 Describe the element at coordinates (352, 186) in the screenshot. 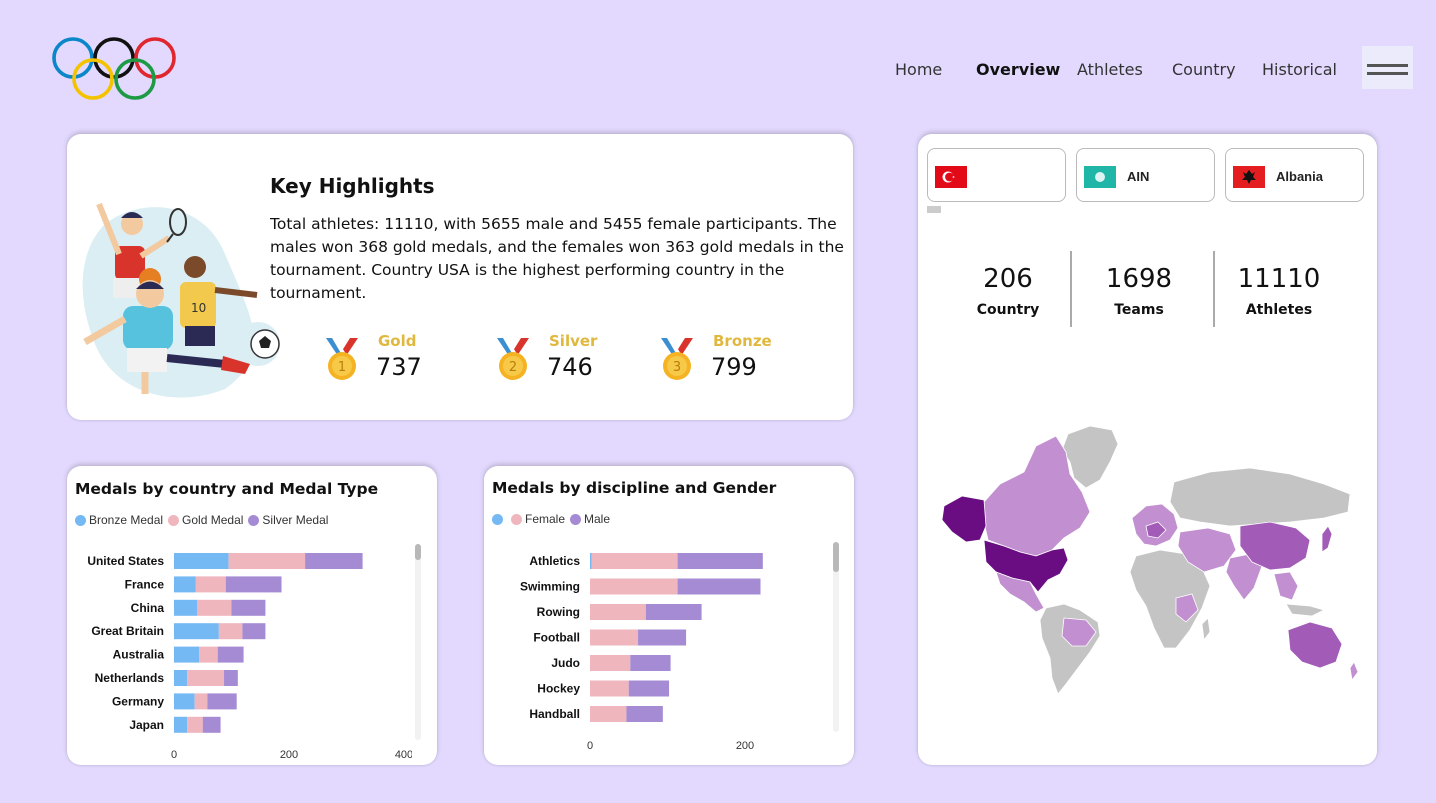

I see `key-highlights-title: Key Highlights` at that location.